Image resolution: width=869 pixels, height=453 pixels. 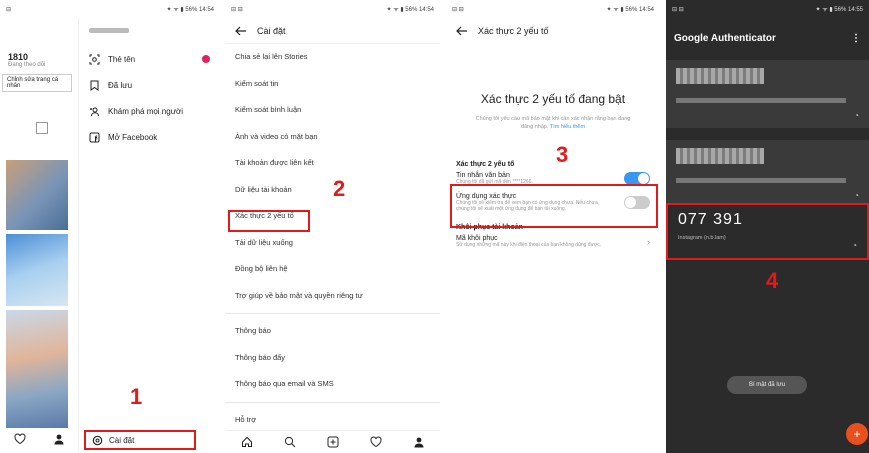 I want to click on account-entry-1: ◔, so click(x=767, y=94).